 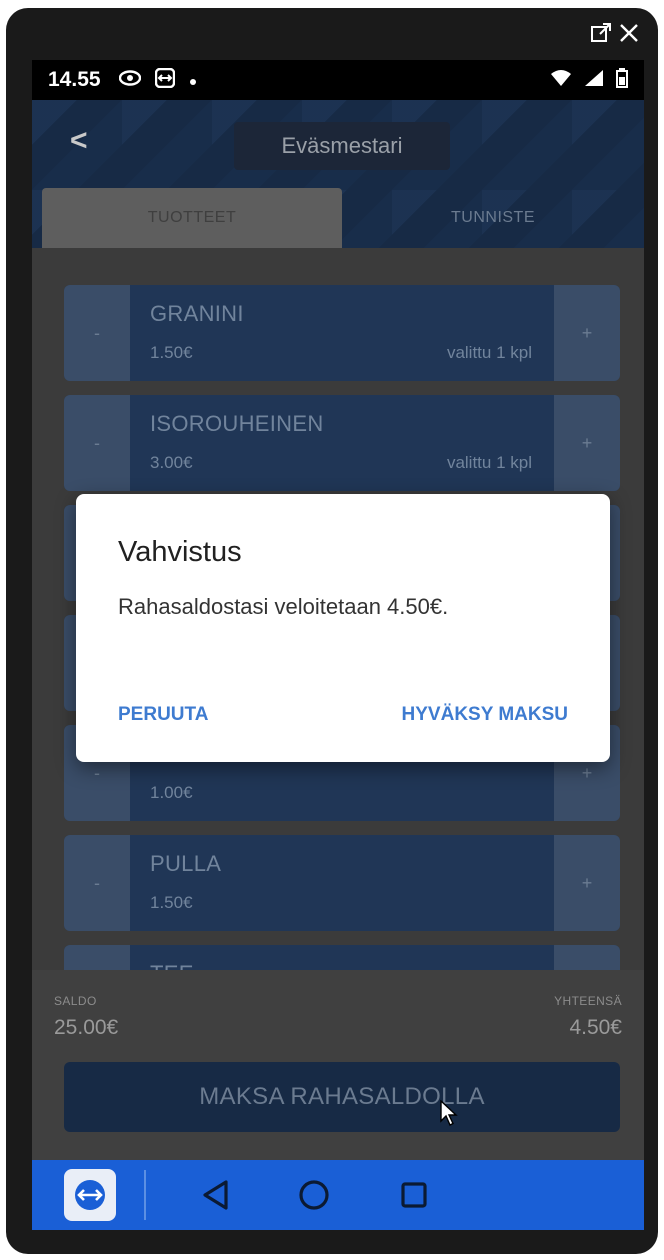 What do you see at coordinates (171, 792) in the screenshot?
I see `product-price: 1.00€` at bounding box center [171, 792].